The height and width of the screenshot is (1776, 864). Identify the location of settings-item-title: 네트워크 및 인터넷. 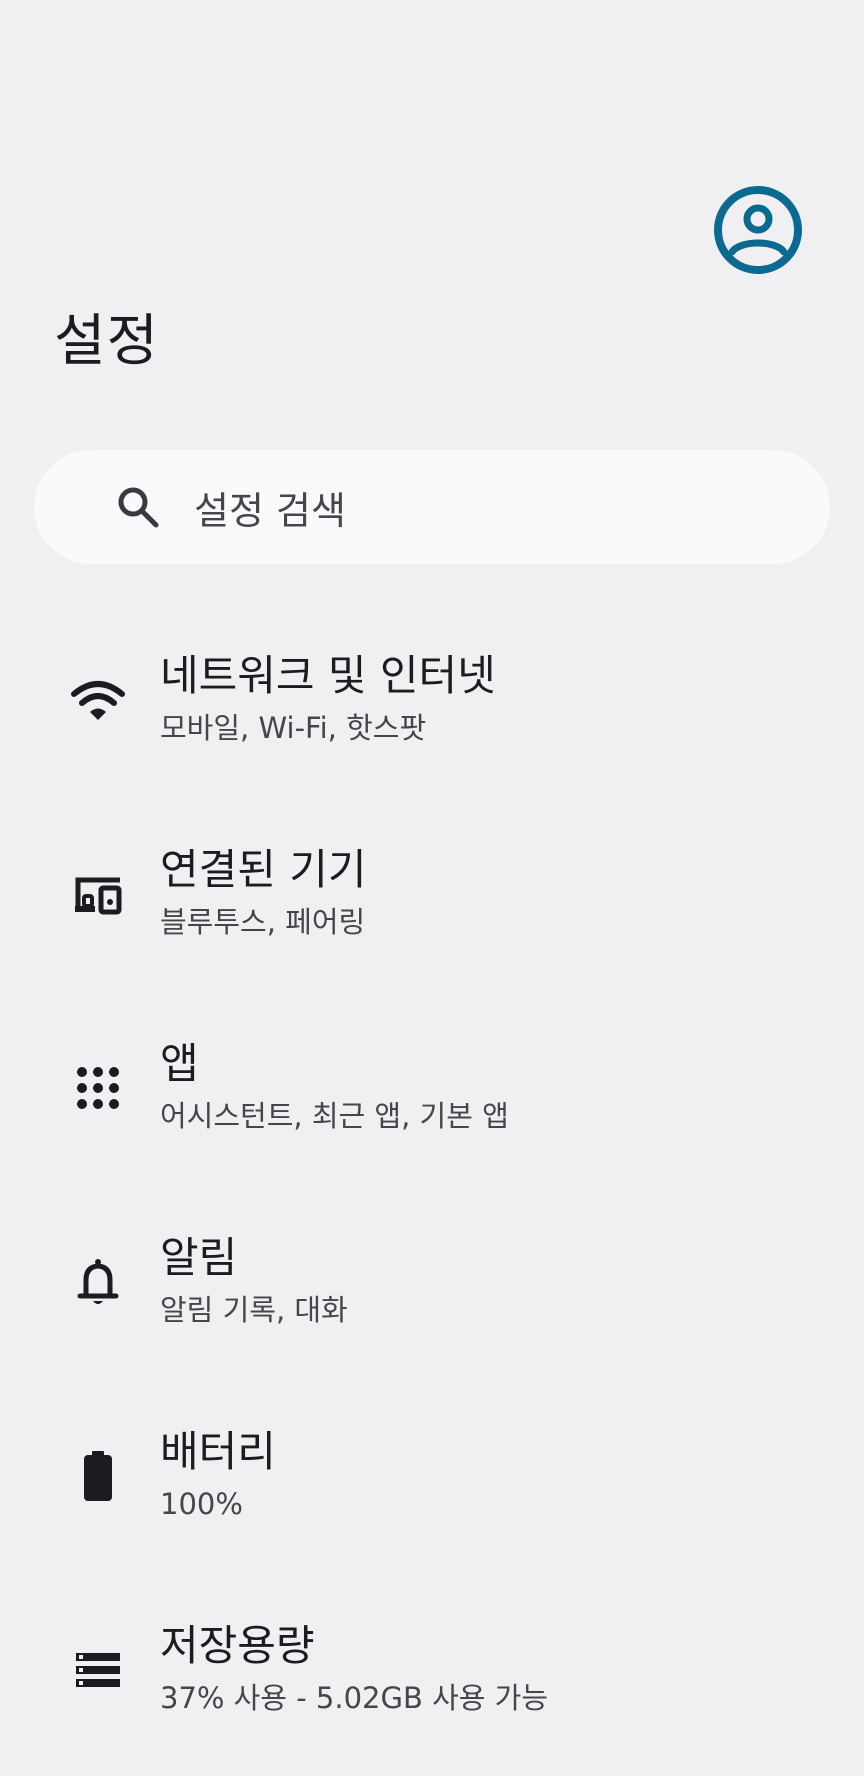
(328, 675).